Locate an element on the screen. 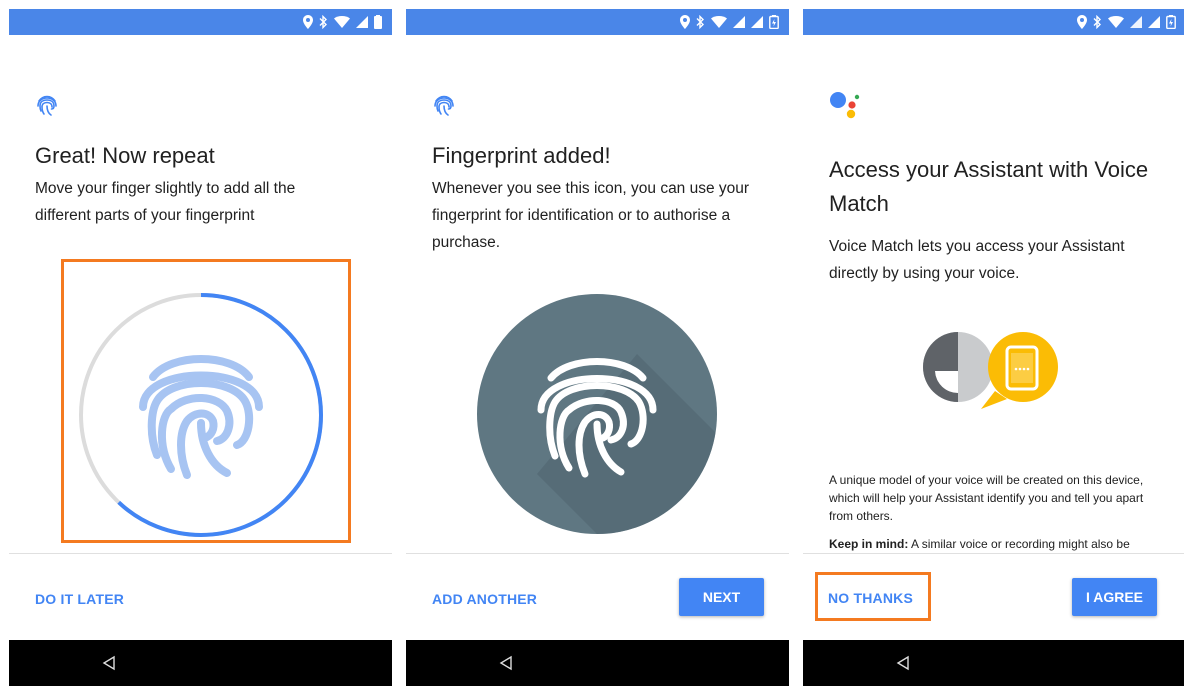 This screenshot has width=1184, height=686. add-another-button: ADD ANOTHER is located at coordinates (484, 599).